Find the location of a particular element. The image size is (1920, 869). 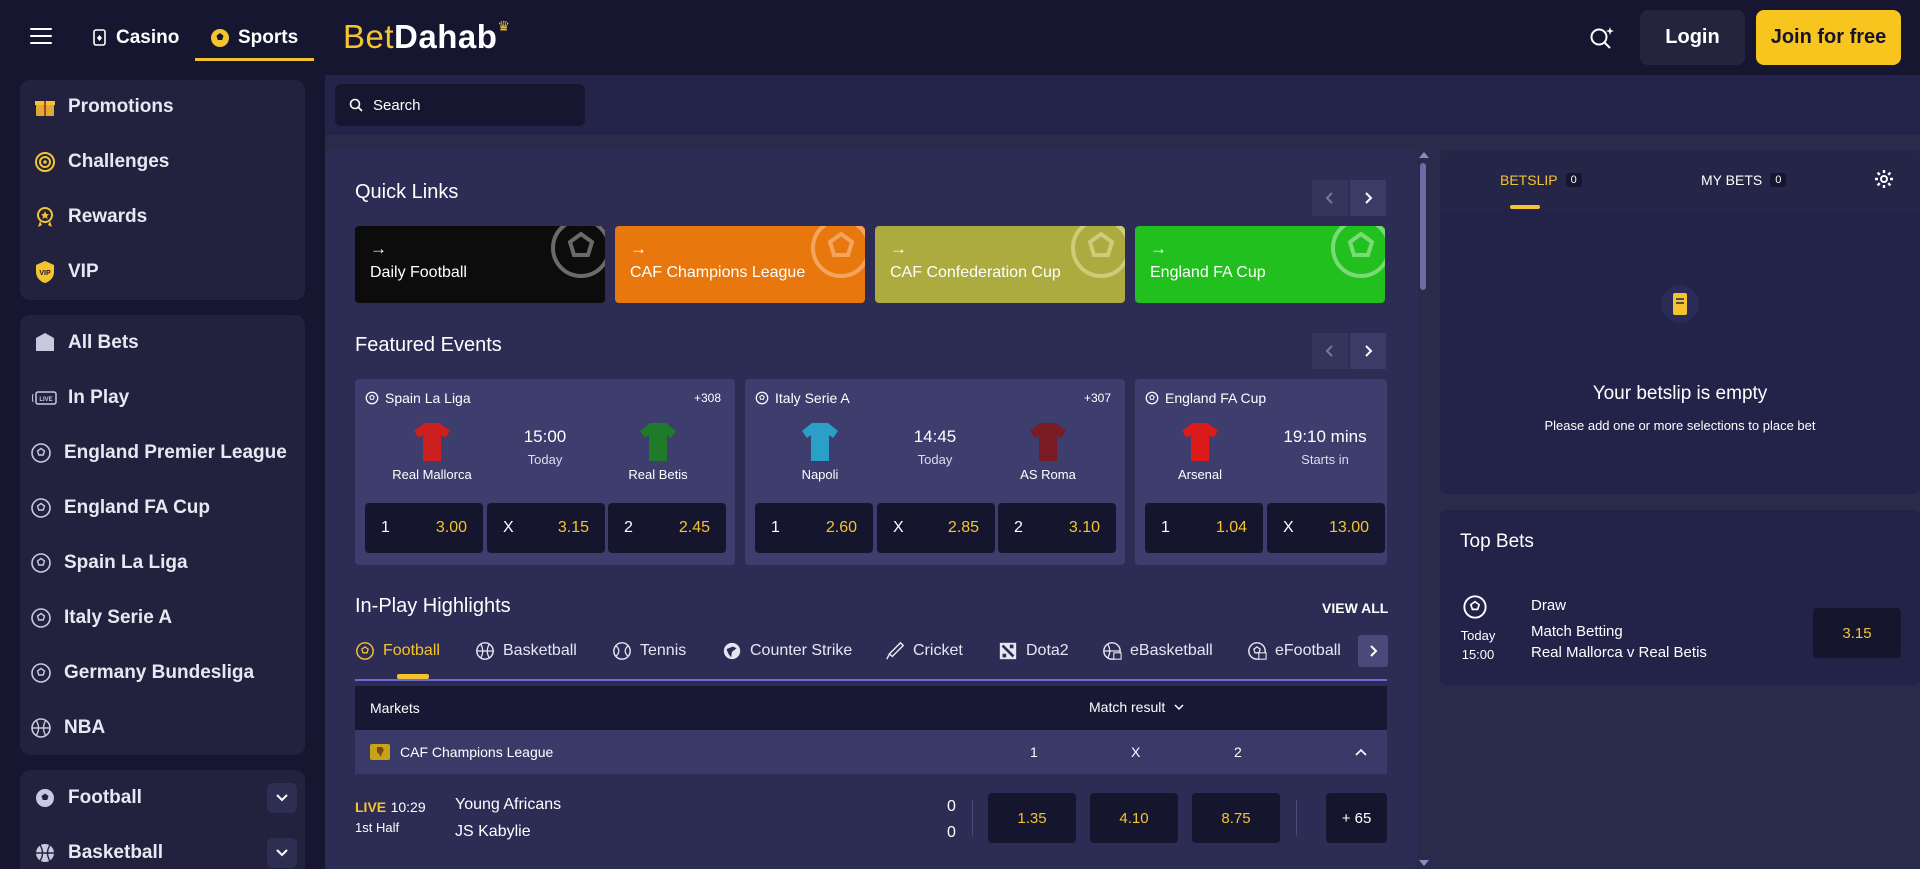

top-bets-title: Top Bets is located at coordinates (1497, 541).